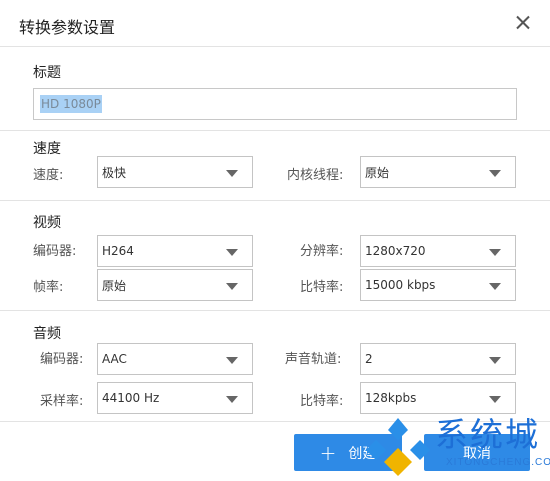  What do you see at coordinates (47, 334) in the screenshot?
I see `audio-section-heading: 音频` at bounding box center [47, 334].